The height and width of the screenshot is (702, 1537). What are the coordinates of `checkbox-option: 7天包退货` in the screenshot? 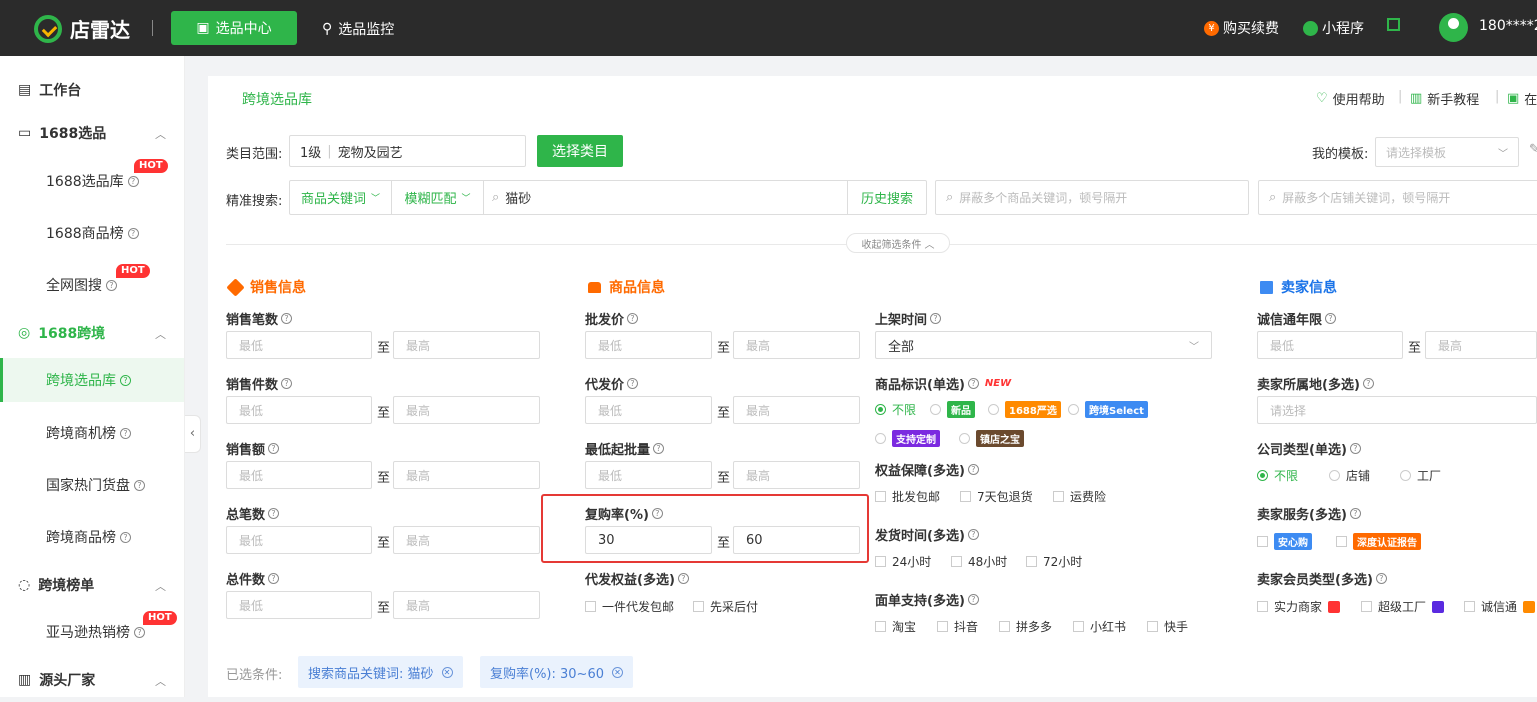 It's located at (996, 496).